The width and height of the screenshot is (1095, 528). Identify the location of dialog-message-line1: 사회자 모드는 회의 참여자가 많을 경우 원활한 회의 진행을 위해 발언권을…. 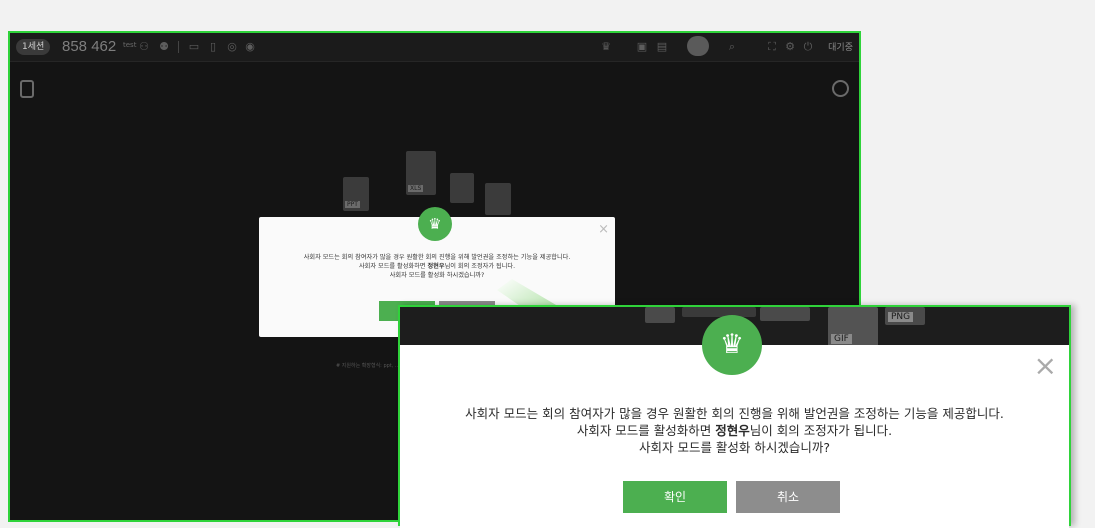
(734, 413).